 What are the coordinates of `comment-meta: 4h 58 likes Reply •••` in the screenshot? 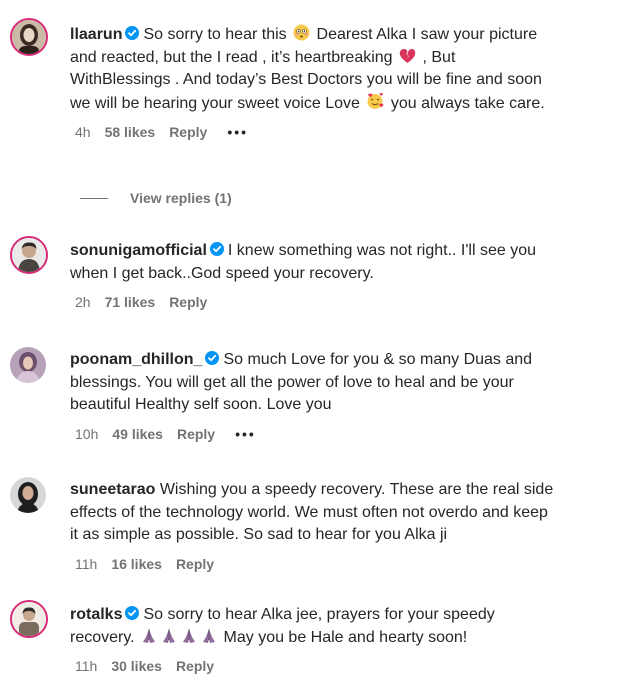 It's located at (315, 132).